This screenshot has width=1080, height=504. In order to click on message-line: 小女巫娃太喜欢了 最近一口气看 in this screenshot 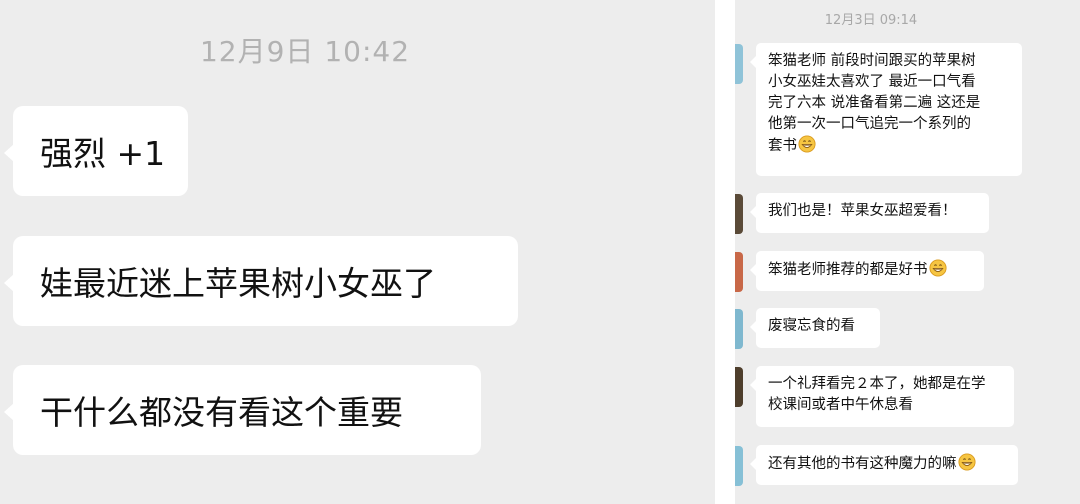, I will do `click(872, 82)`.